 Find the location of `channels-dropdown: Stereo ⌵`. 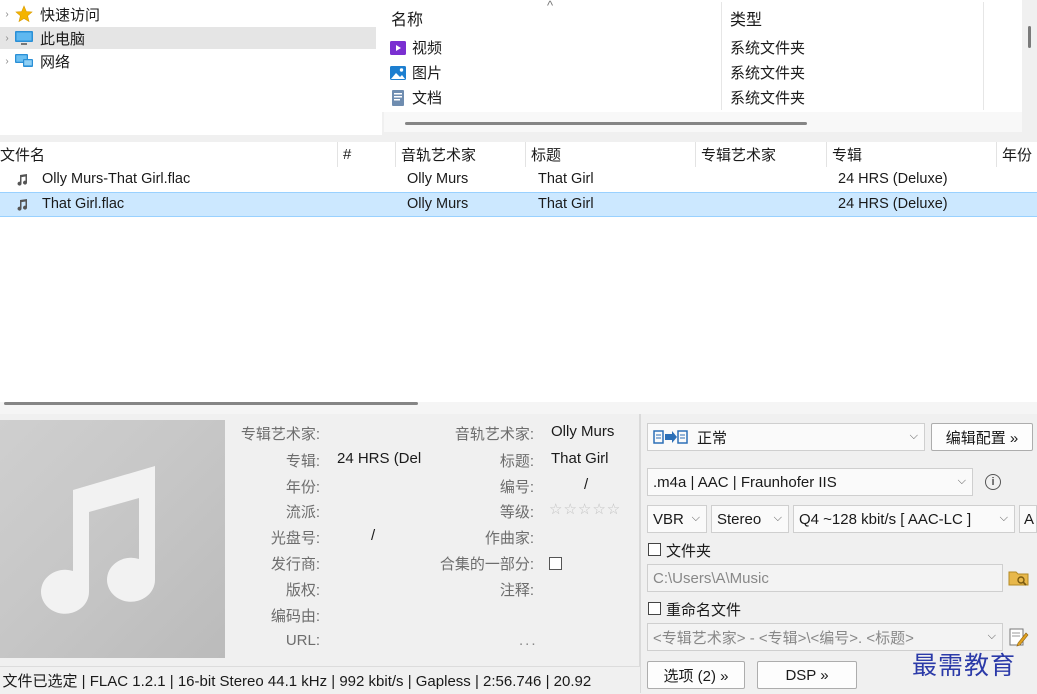

channels-dropdown: Stereo ⌵ is located at coordinates (750, 519).